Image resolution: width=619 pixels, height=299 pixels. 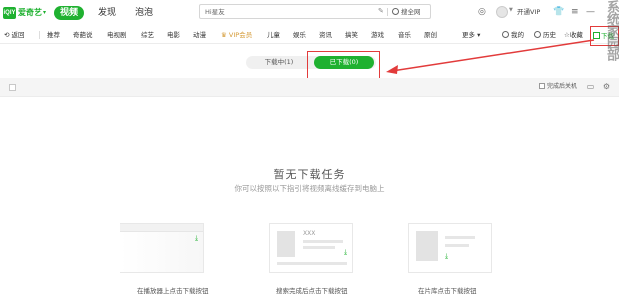 I want to click on hint-card-search: XXX ⤓, so click(x=311, y=248).